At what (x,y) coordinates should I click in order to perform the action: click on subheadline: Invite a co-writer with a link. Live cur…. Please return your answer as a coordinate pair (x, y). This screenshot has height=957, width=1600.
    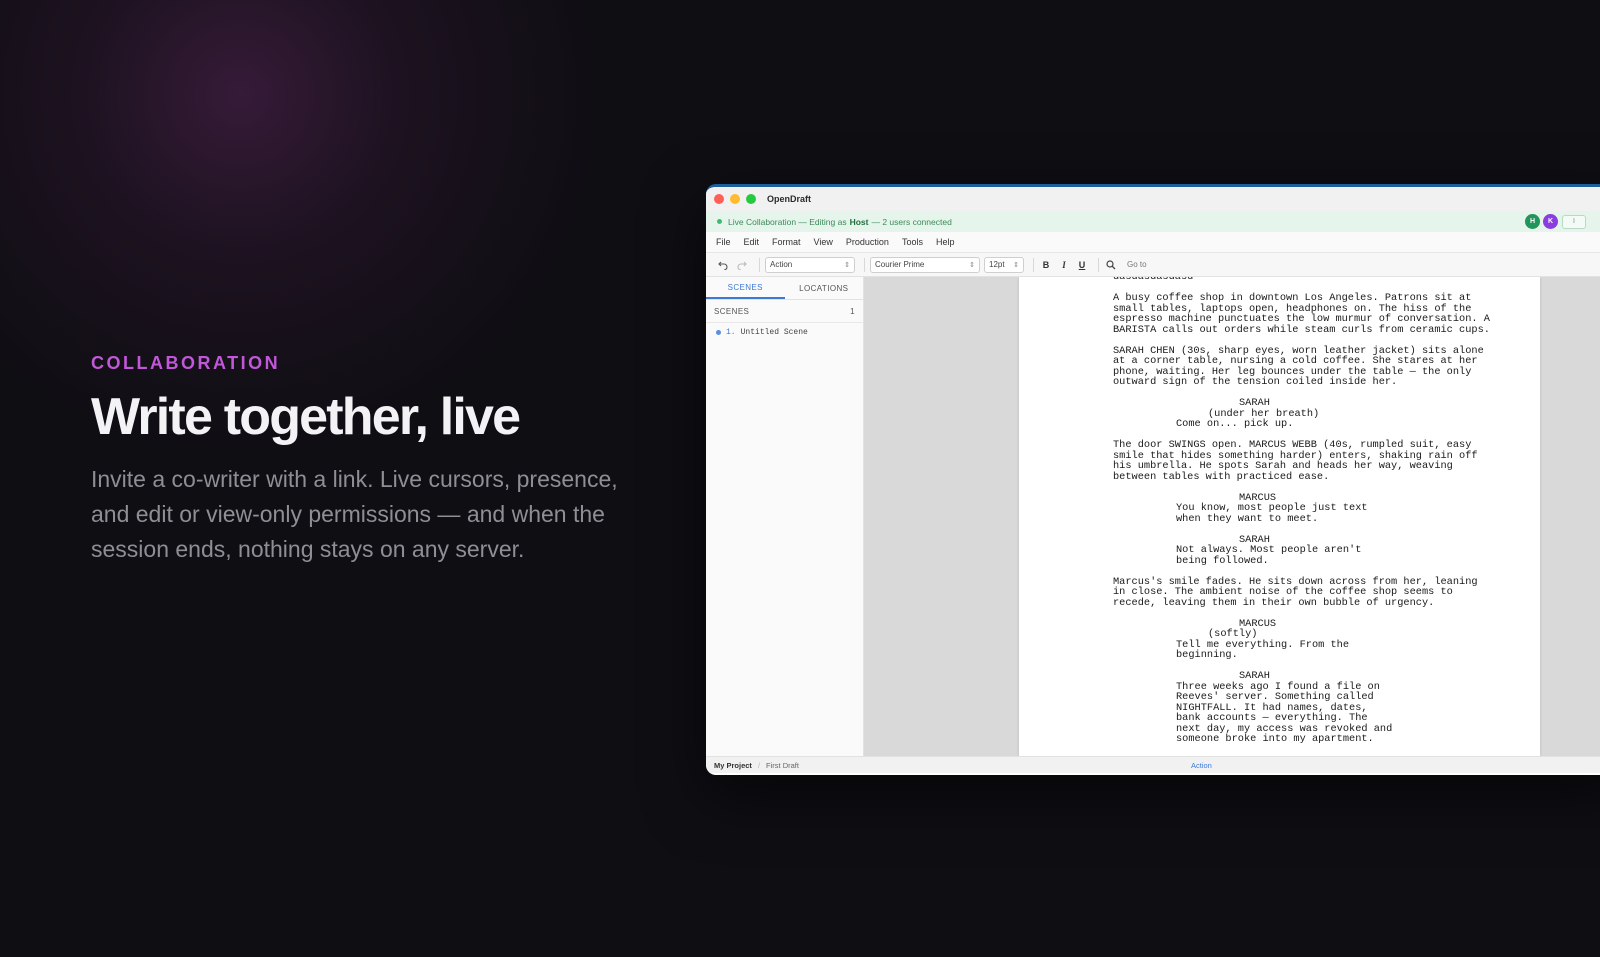
    Looking at the image, I should click on (354, 514).